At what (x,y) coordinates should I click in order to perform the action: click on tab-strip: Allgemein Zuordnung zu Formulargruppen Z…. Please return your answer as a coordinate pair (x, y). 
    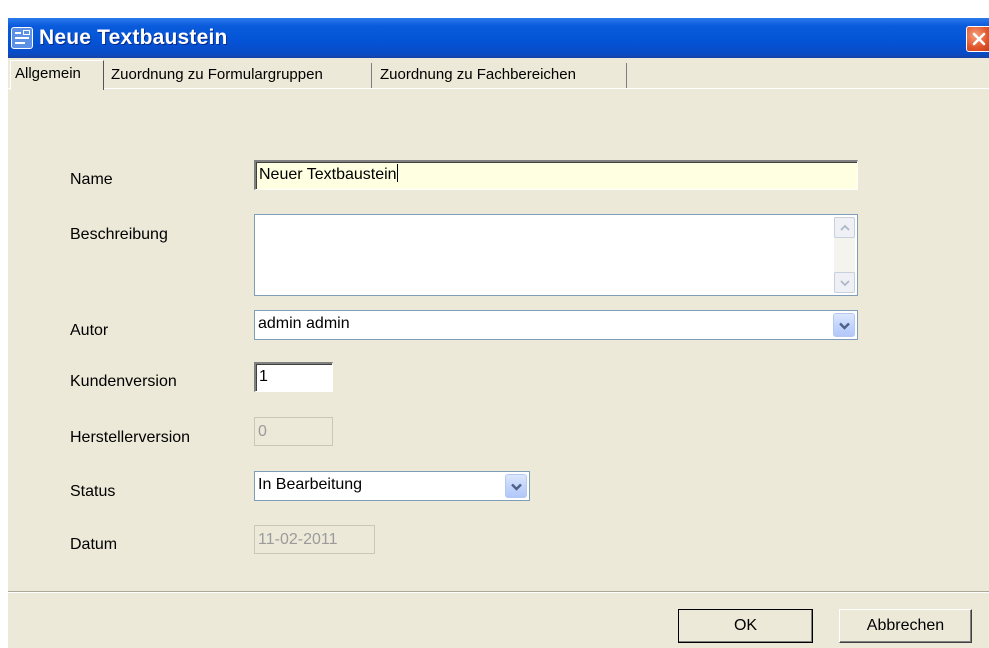
    Looking at the image, I should click on (498, 75).